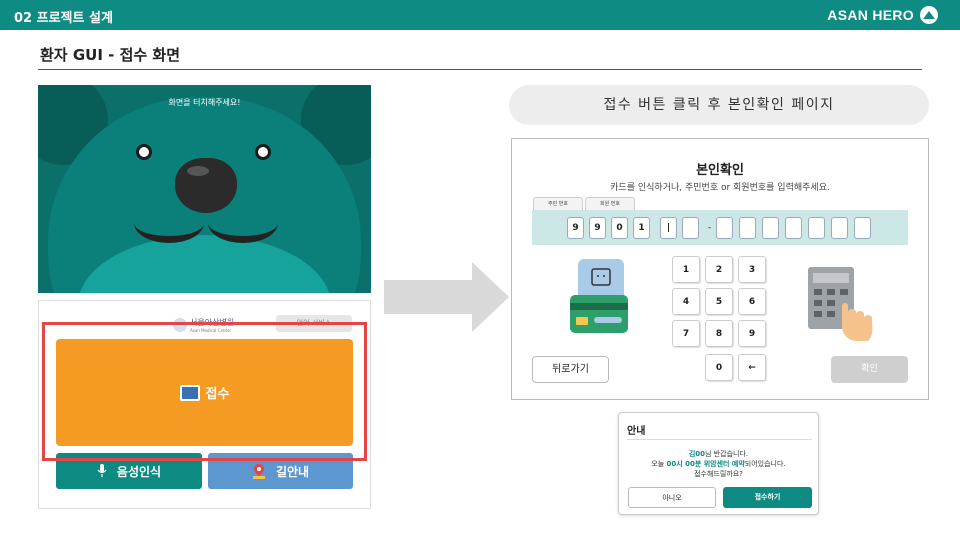 Image resolution: width=960 pixels, height=540 pixels. I want to click on bear-mouth-left, so click(169, 223).